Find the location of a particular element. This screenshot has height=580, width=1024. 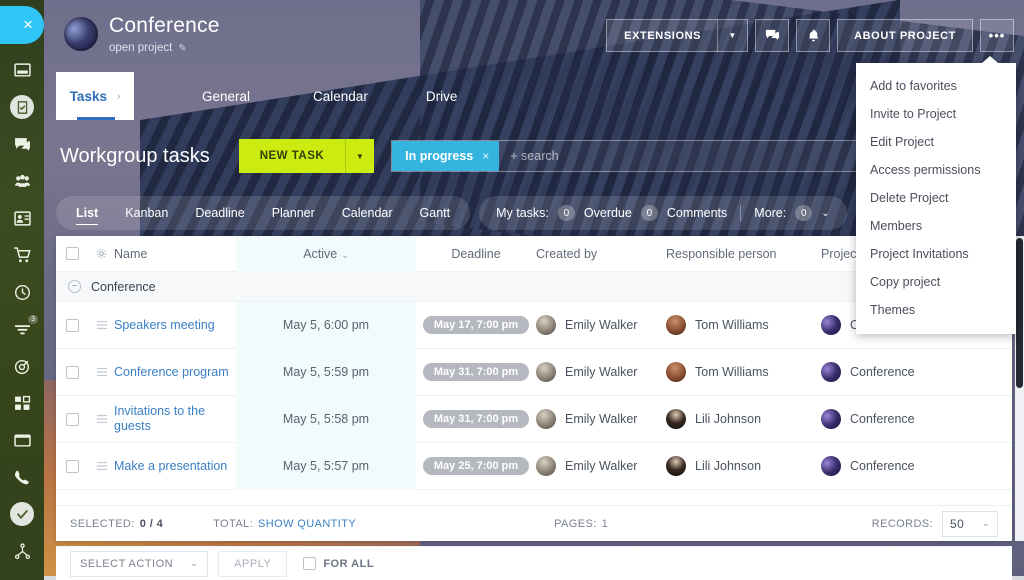

filter-chip-in-progress: In progress × is located at coordinates (446, 156).